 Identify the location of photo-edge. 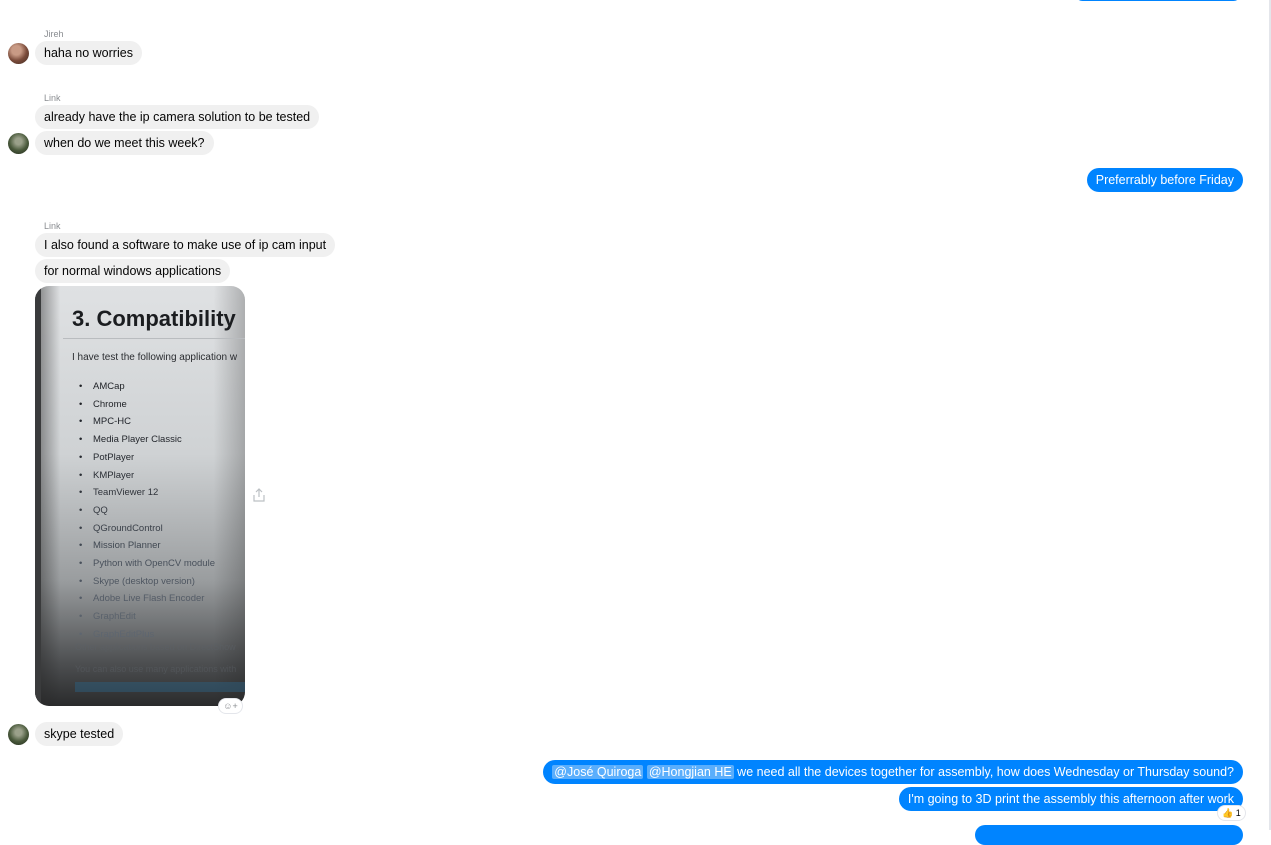
(38, 496).